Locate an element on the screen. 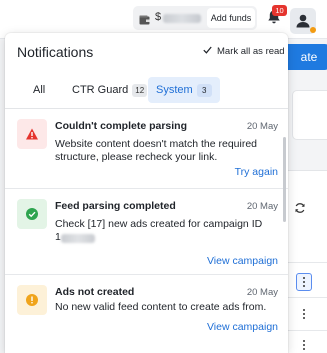 The image size is (327, 353). mark-all-read-label: Mark all as read is located at coordinates (251, 51).